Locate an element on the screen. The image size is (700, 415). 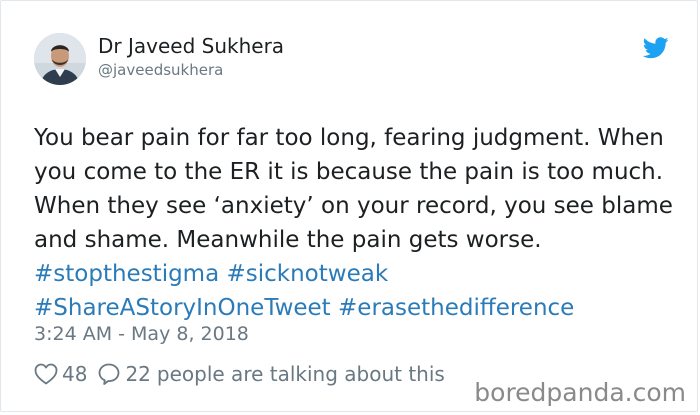
hashtag-link: #sicknotweak is located at coordinates (308, 274).